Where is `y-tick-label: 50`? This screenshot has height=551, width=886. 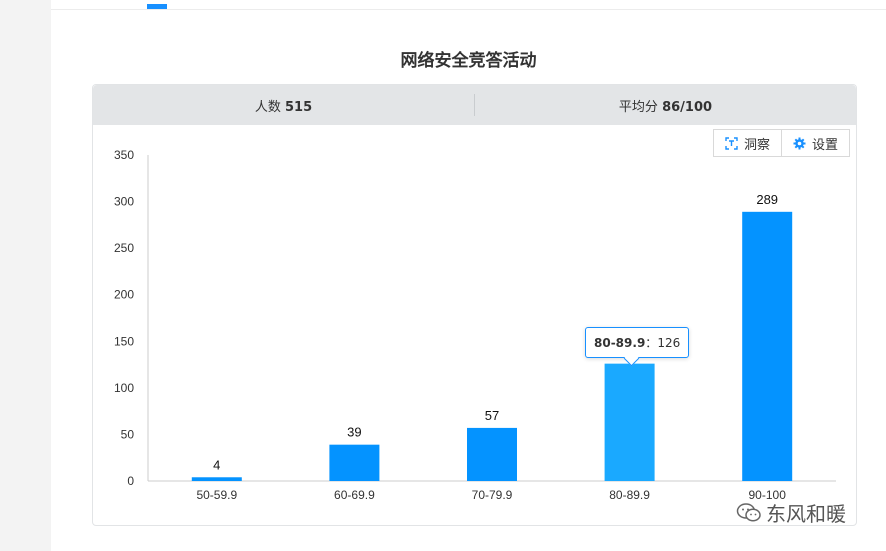
y-tick-label: 50 is located at coordinates (128, 434).